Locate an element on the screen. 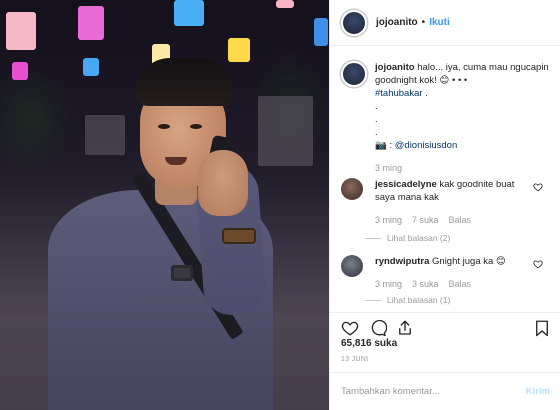  comment-meta: 3 ming 7 suka Balas is located at coordinates (428, 220).